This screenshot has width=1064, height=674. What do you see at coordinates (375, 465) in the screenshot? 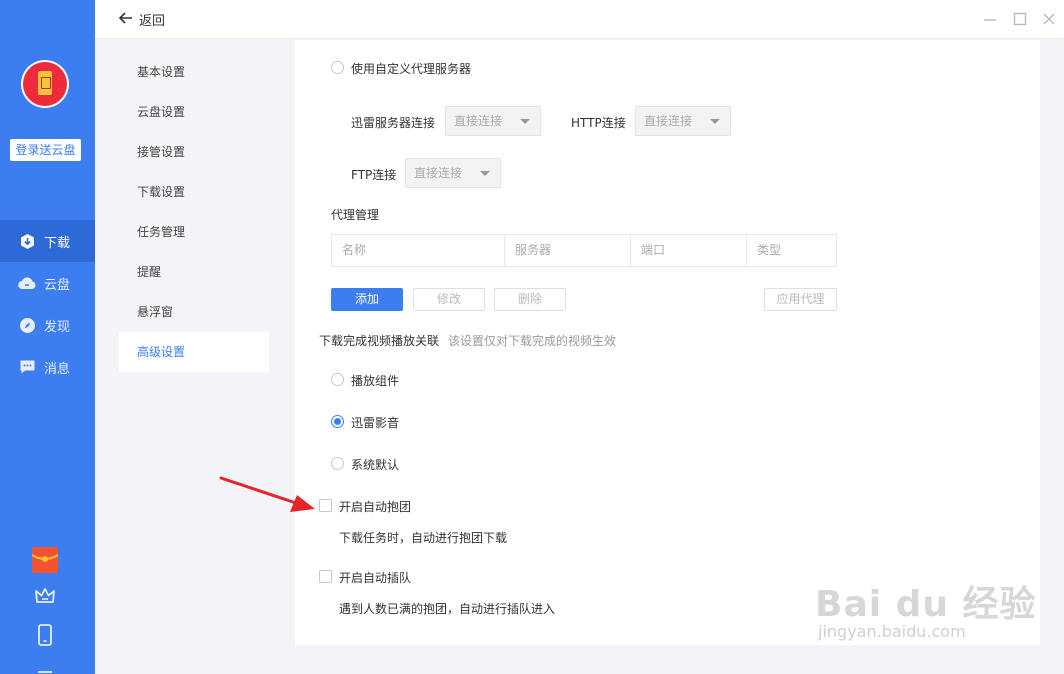
I see `system-default-label: 系统默认` at bounding box center [375, 465].